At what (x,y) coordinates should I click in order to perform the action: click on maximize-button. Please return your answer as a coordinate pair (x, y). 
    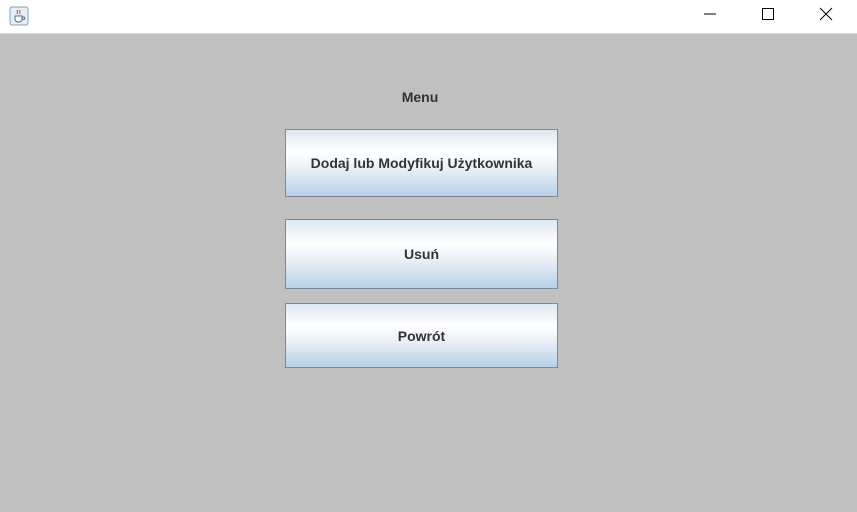
    Looking at the image, I should click on (768, 16).